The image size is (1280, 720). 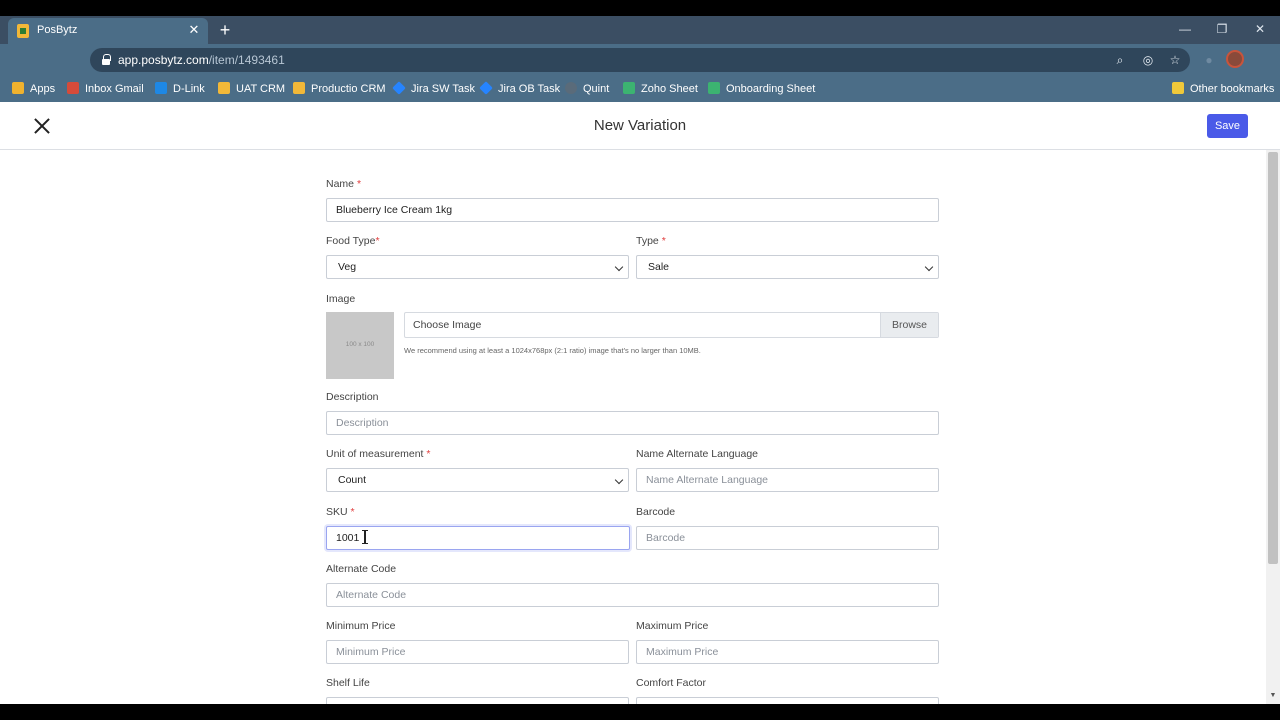 I want to click on bookmark-dlink: D-Link, so click(x=180, y=89).